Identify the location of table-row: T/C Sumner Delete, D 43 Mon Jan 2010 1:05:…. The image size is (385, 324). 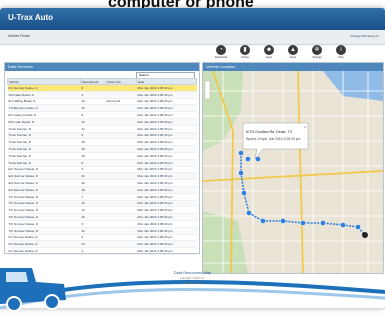
(102, 204).